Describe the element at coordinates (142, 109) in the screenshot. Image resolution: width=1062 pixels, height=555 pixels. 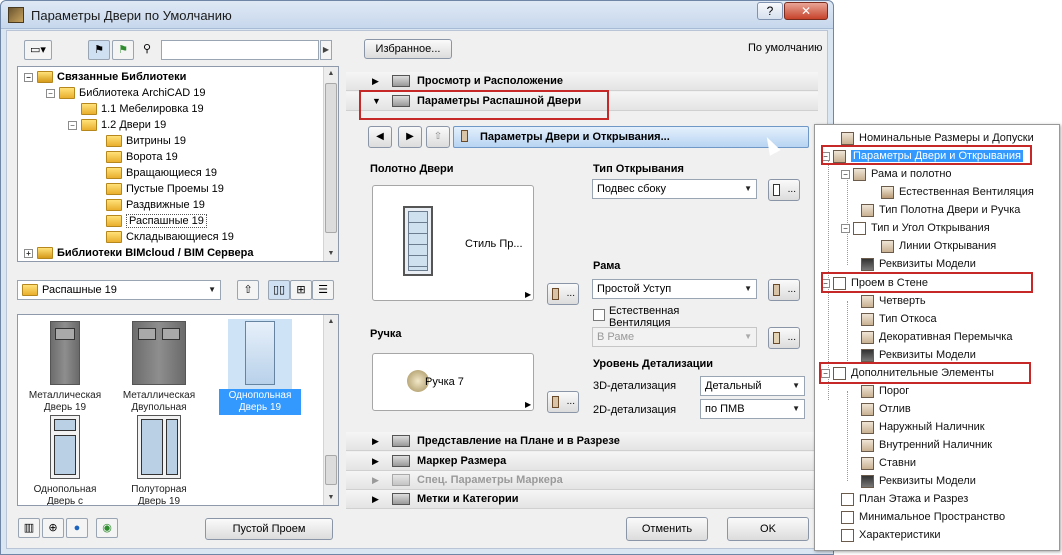
I see `tree-item: 1.1 Мебелировка 19` at that location.